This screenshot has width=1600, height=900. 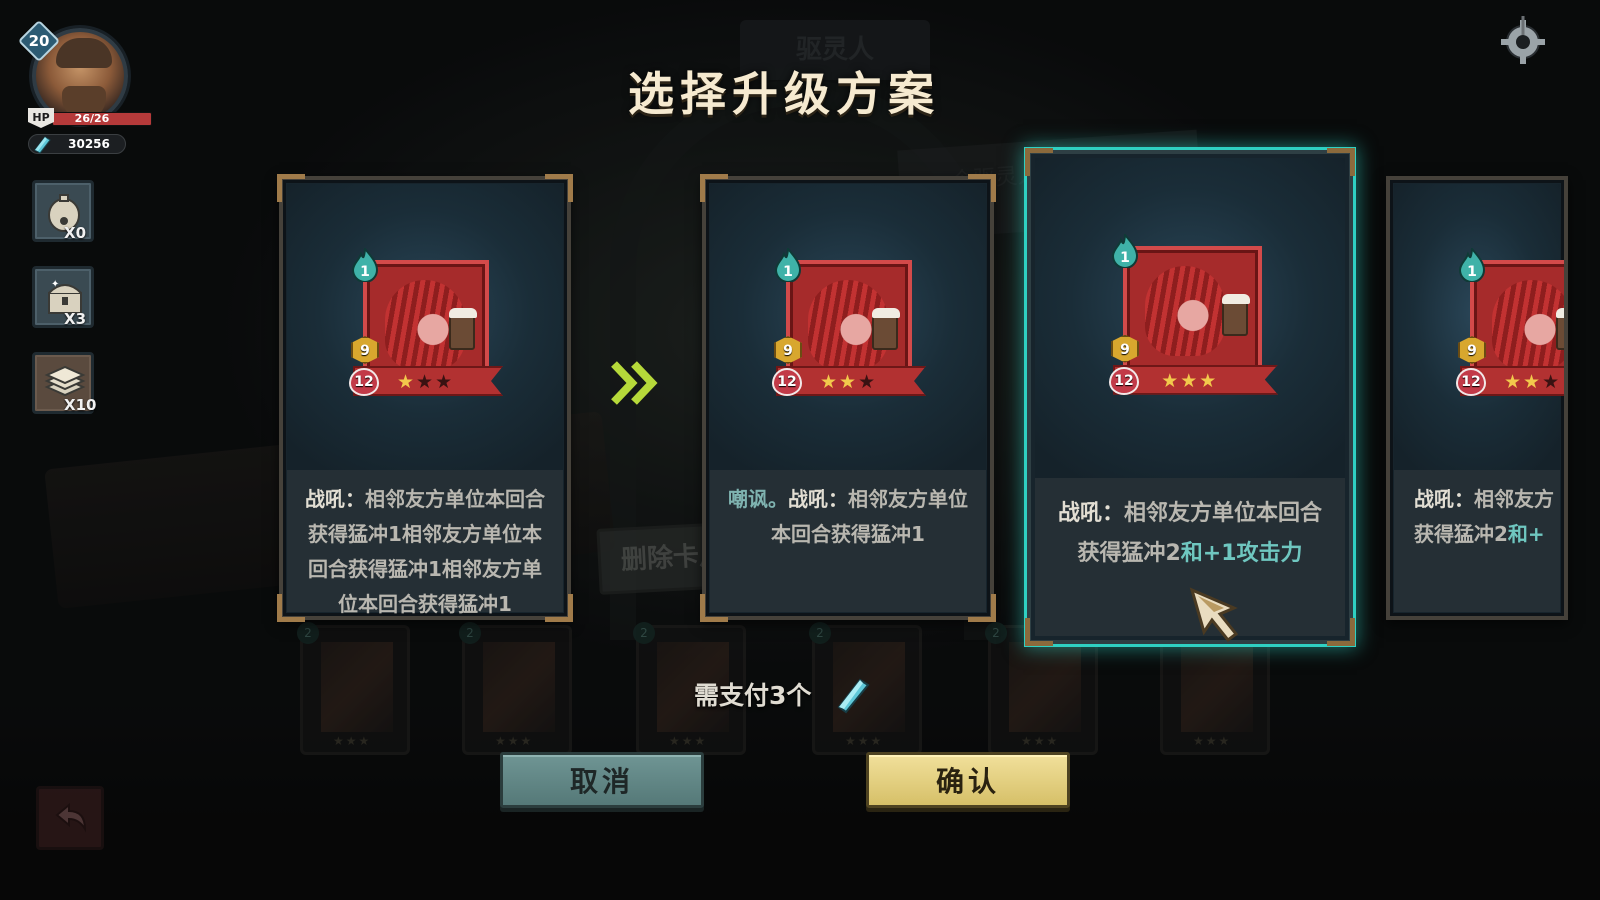 I want to click on upgrade-card-upgrade-c: ★★★ 1 9 12 战吼：相邻友方 获得猛冲2和+, so click(x=1477, y=398).